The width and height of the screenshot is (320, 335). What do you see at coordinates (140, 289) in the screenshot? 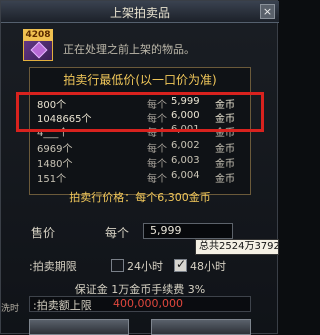
I see `fee-text: 保证金 1万金币手续费 3%` at bounding box center [140, 289].